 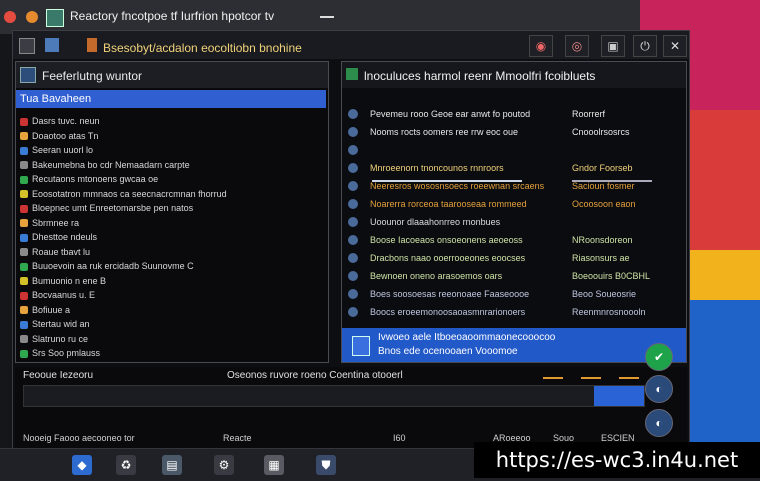 I want to click on minimize-icon, so click(x=327, y=17).